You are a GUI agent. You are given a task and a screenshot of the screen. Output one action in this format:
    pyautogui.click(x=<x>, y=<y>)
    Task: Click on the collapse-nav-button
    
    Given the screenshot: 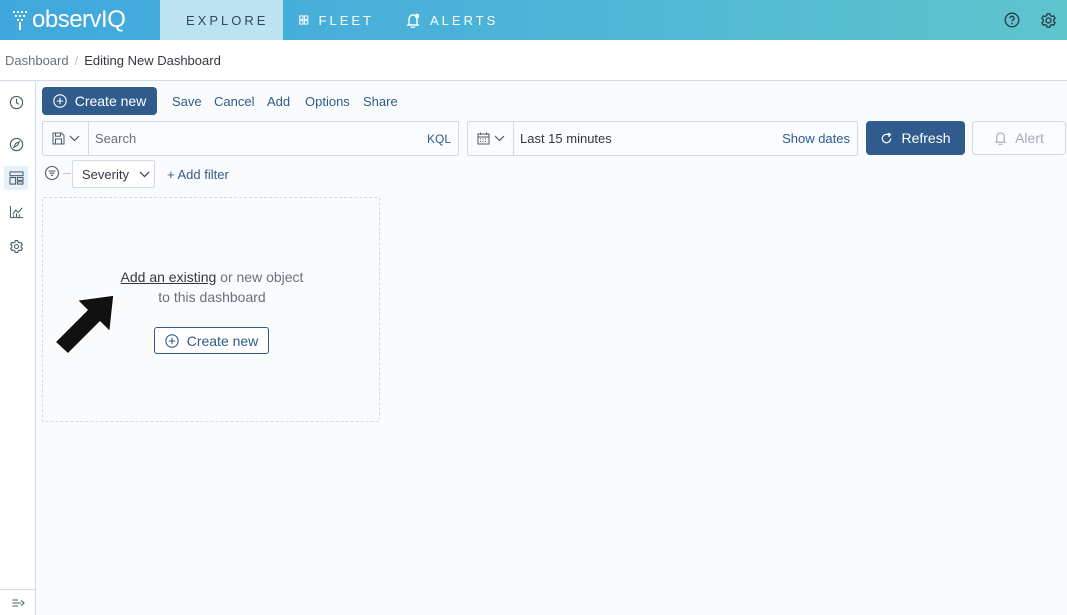 What is the action you would take?
    pyautogui.click(x=18, y=602)
    